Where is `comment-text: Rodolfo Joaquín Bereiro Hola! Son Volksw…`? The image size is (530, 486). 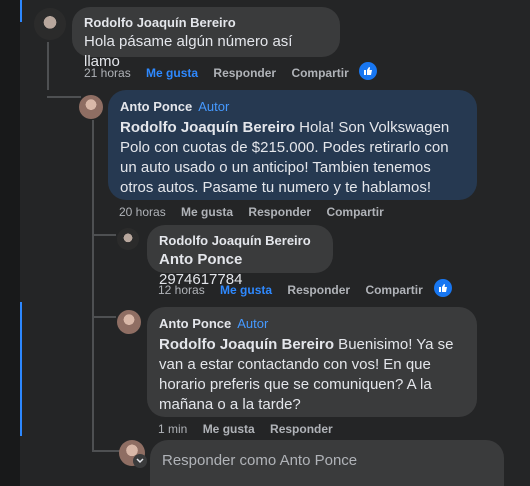 comment-text: Rodolfo Joaquín Bereiro Hola! Son Volksw… is located at coordinates (292, 158).